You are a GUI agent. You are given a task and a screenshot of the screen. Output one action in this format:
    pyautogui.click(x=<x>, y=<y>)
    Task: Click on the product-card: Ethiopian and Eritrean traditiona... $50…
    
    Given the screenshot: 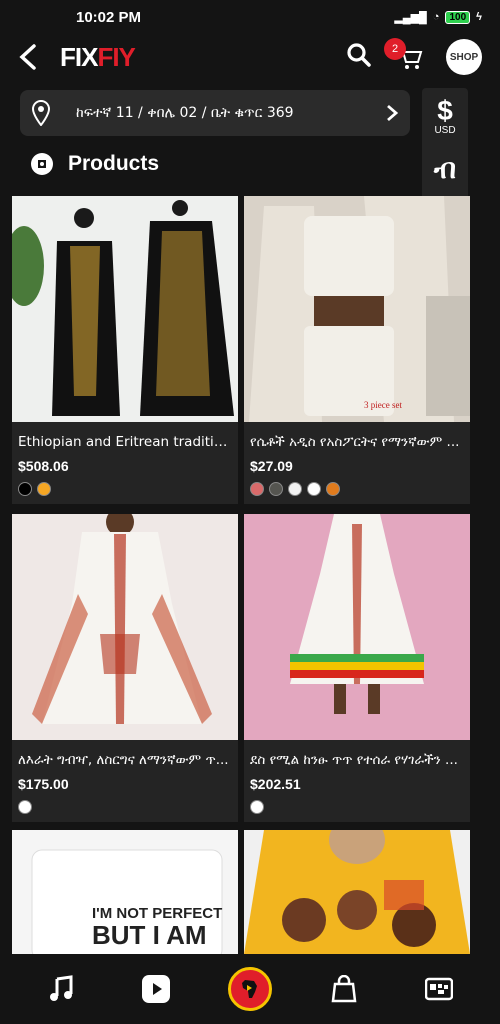 What is the action you would take?
    pyautogui.click(x=125, y=350)
    